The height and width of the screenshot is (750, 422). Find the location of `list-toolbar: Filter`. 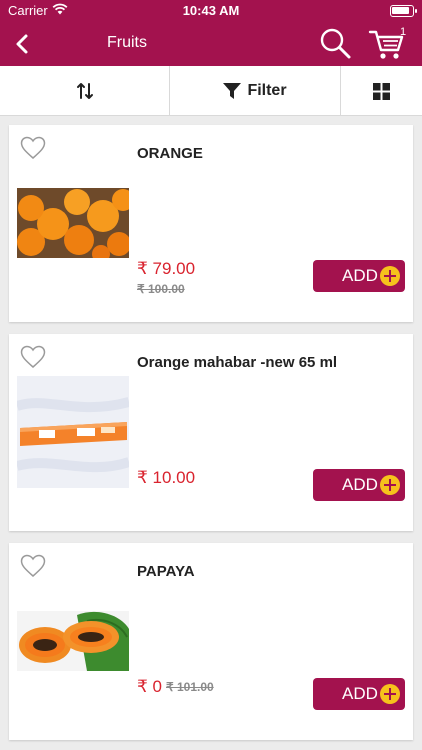

list-toolbar: Filter is located at coordinates (211, 91).